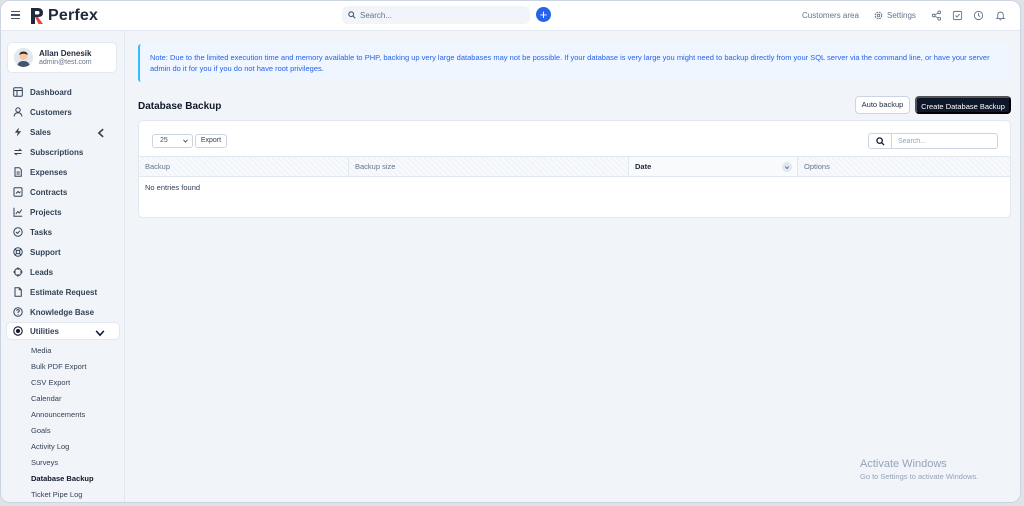  What do you see at coordinates (18, 132) in the screenshot?
I see `bolt-icon` at bounding box center [18, 132].